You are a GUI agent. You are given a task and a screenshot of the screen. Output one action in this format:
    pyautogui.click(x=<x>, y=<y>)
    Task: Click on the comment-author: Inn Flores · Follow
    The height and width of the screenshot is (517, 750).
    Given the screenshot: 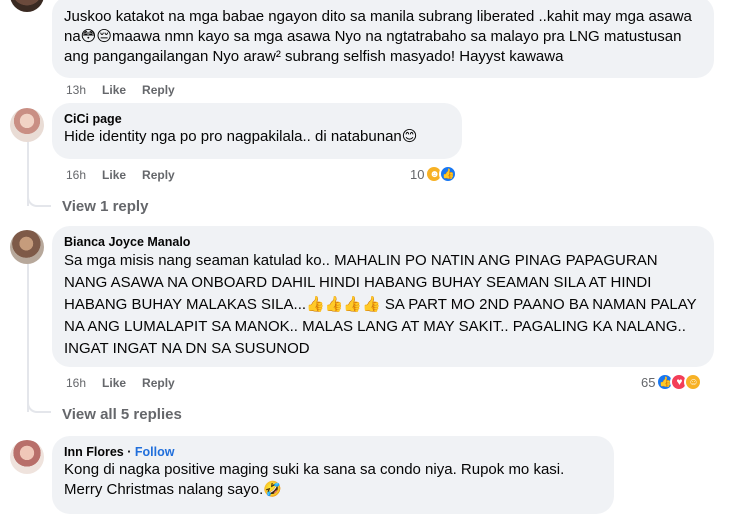 What is the action you would take?
    pyautogui.click(x=119, y=452)
    